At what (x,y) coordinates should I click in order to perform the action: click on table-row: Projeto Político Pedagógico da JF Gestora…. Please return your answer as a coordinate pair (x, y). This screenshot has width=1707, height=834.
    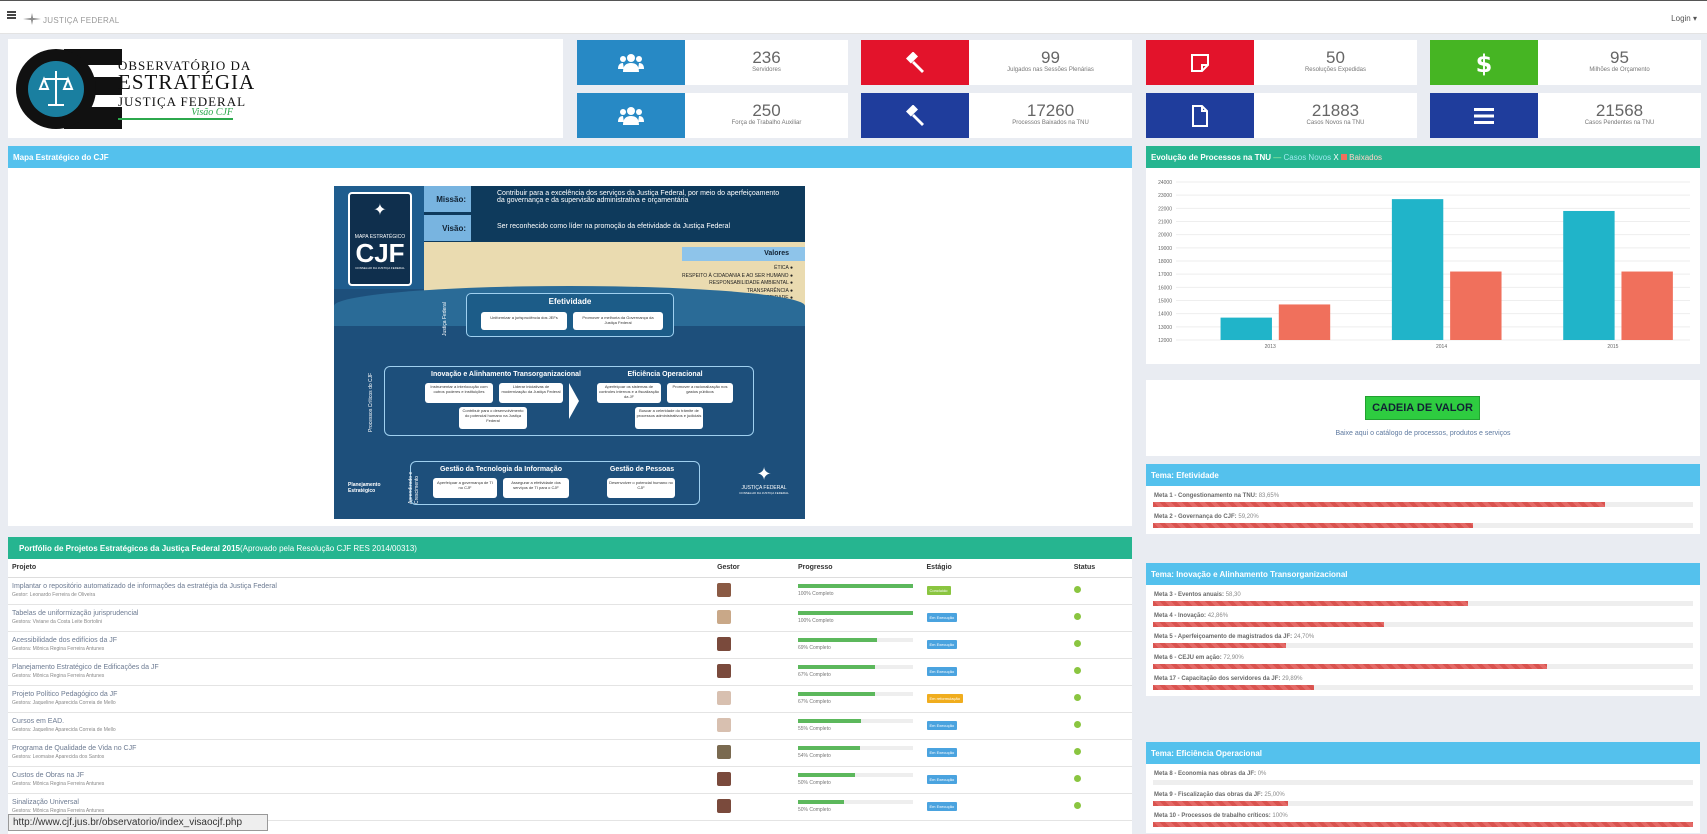
    Looking at the image, I should click on (570, 699).